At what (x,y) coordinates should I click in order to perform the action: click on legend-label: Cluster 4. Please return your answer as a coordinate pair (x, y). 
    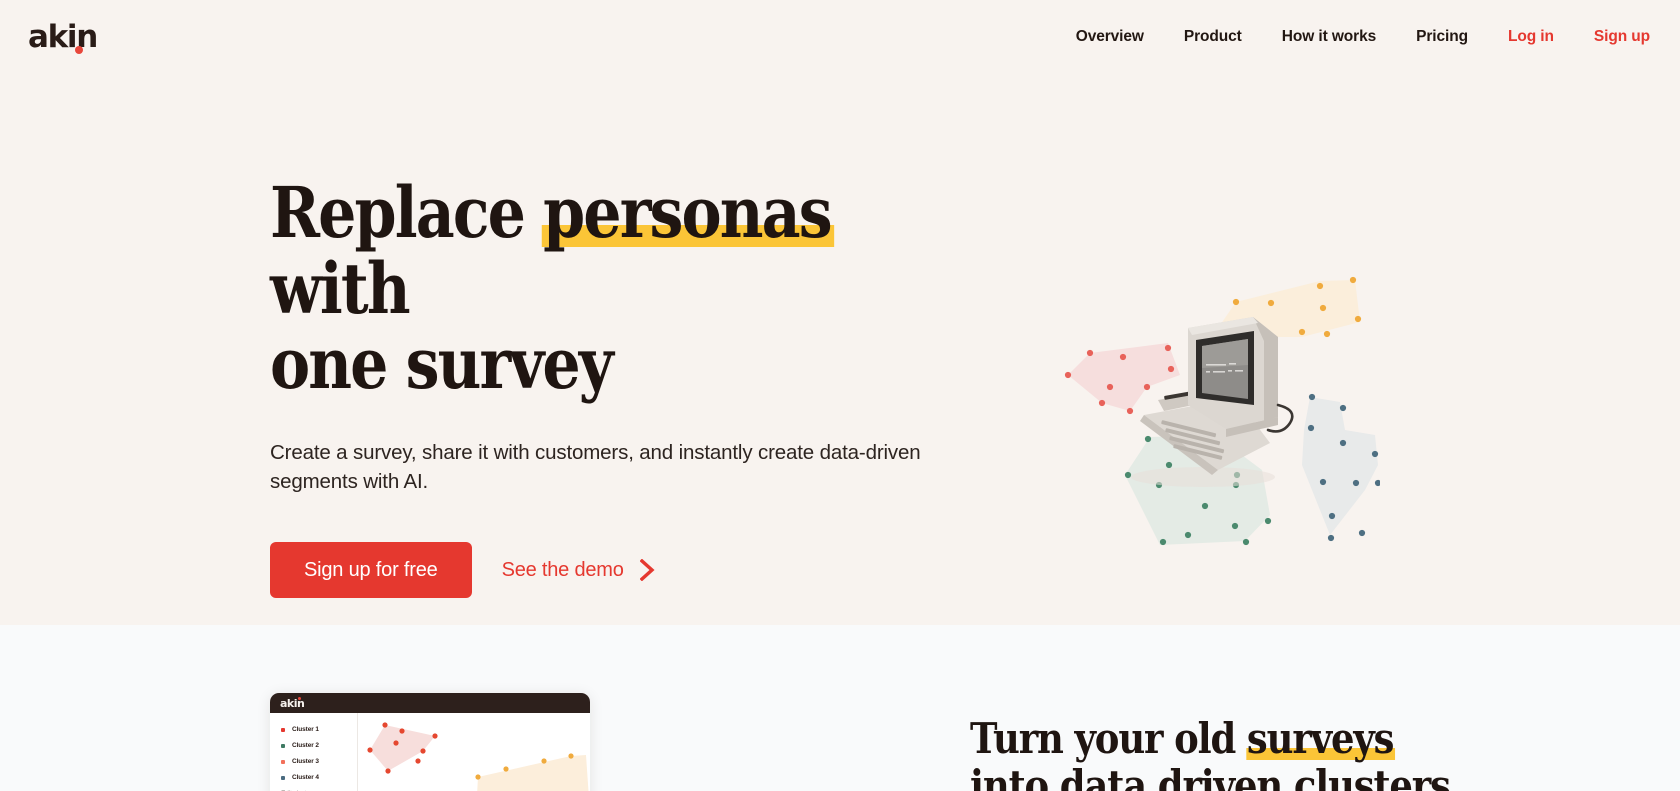
    Looking at the image, I should click on (305, 777).